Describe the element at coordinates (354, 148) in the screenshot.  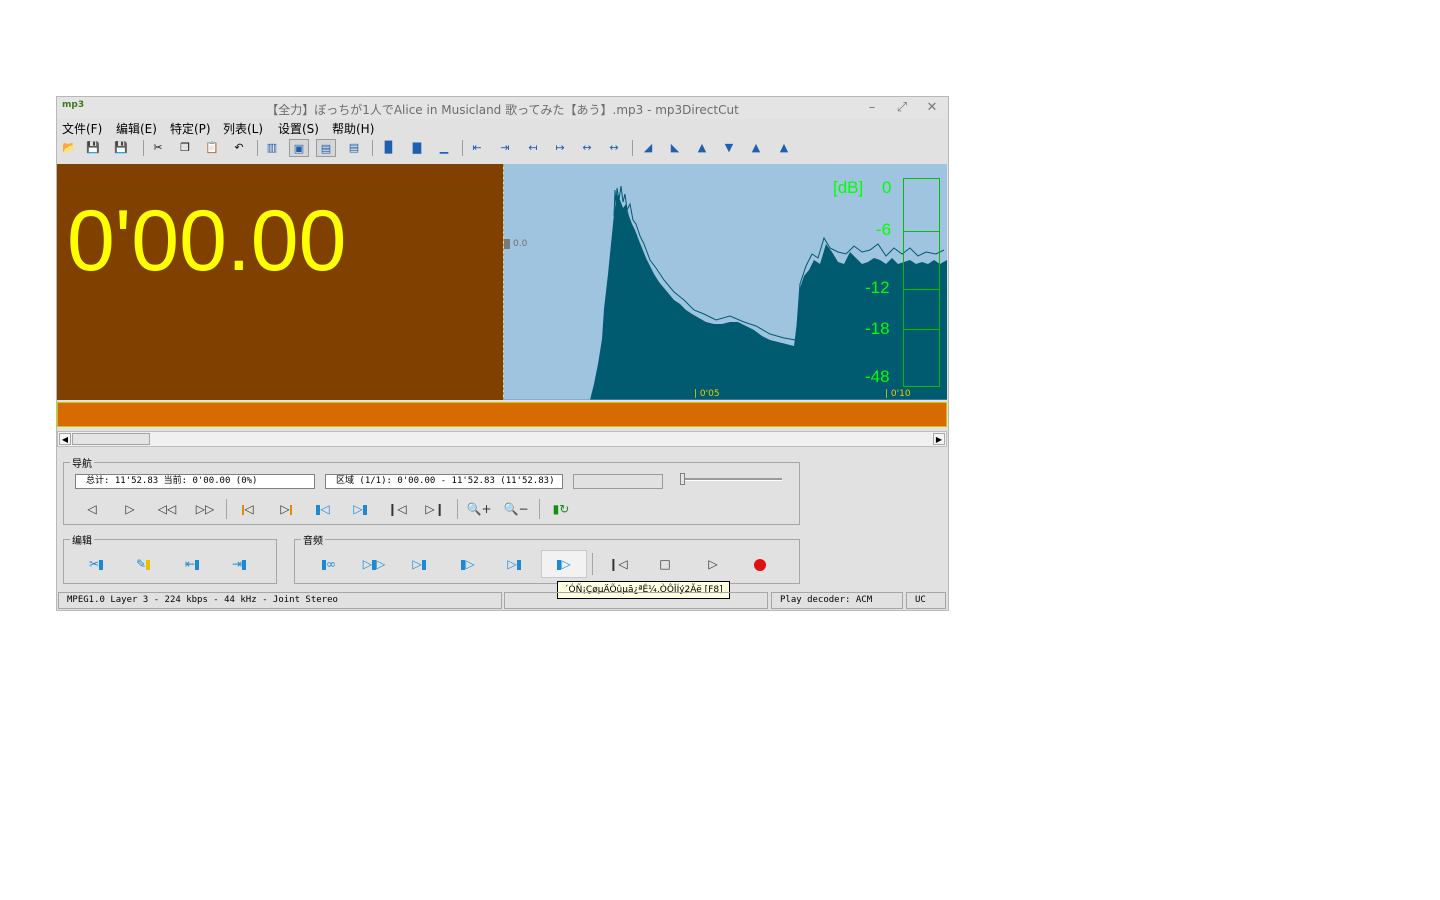
I see `view-mode-3-icon: ▤` at that location.